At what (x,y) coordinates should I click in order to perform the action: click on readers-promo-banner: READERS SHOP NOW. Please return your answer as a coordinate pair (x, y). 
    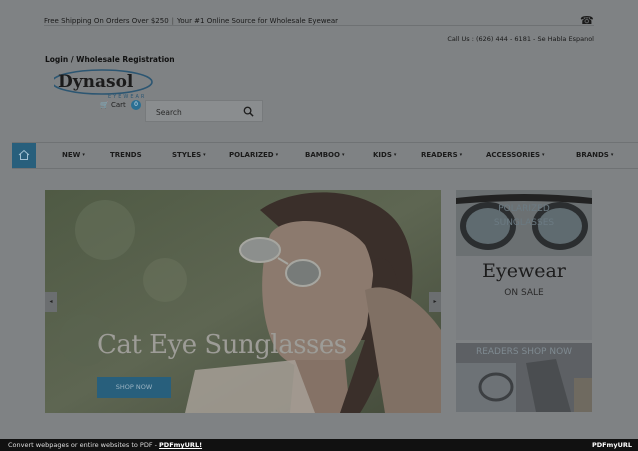
    Looking at the image, I should click on (524, 377).